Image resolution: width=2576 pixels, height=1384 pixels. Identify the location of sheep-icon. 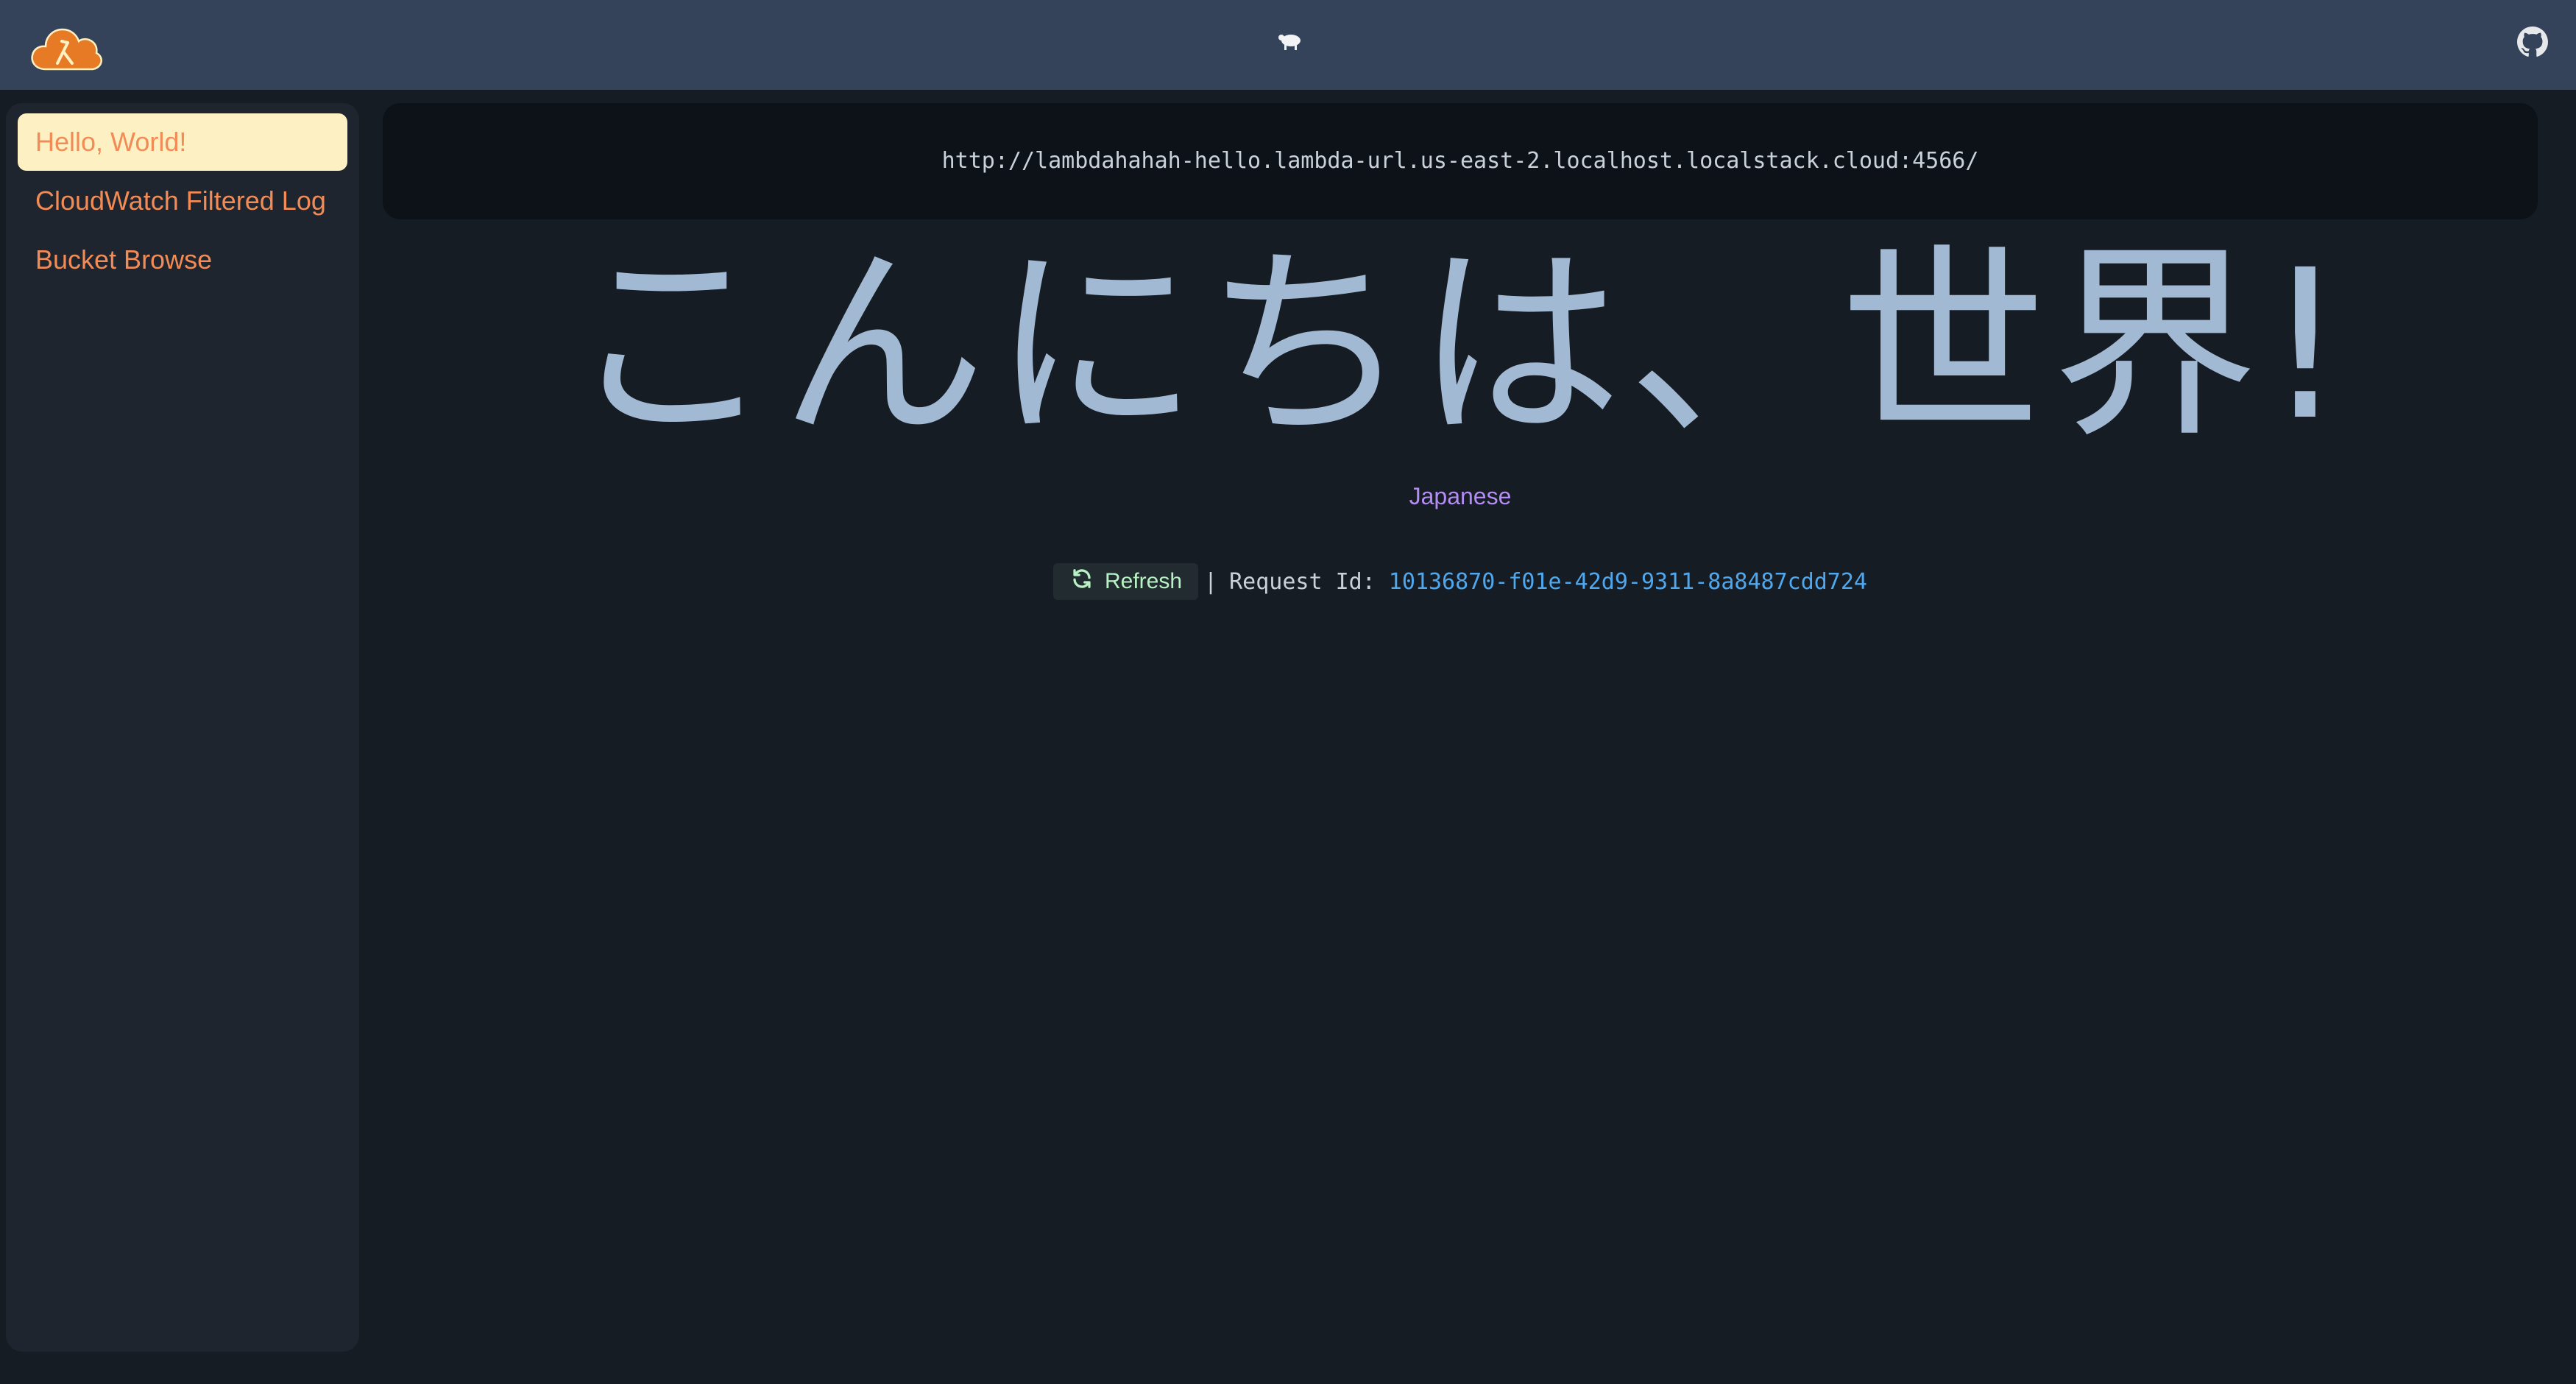
(1289, 41).